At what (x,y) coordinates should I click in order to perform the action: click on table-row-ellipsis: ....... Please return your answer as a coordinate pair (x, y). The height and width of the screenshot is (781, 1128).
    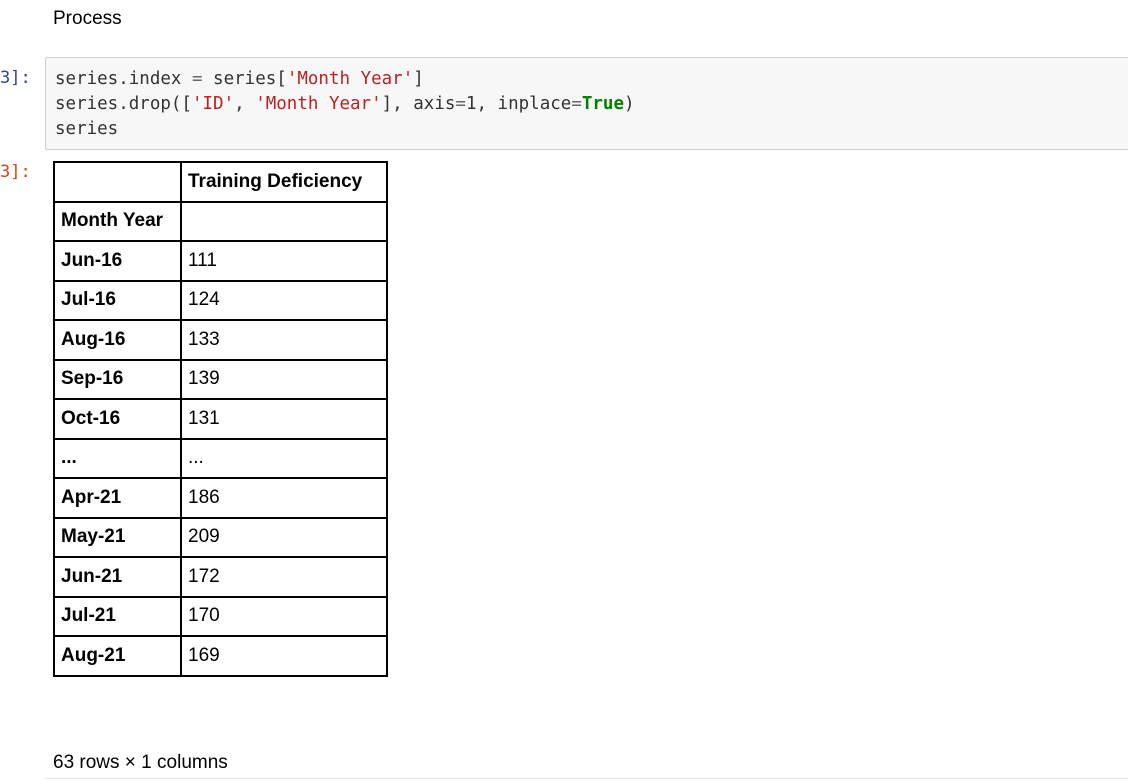
    Looking at the image, I should click on (220, 458).